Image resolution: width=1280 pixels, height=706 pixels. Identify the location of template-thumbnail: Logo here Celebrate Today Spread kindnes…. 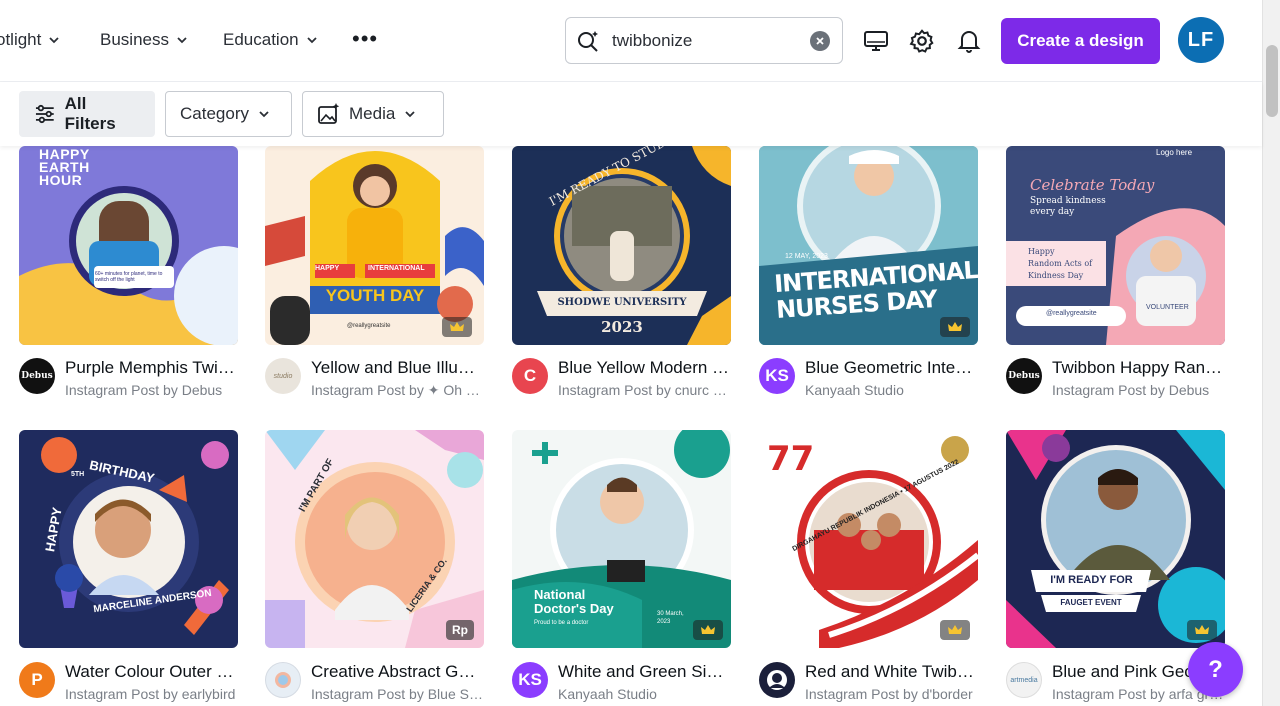
(1115, 245).